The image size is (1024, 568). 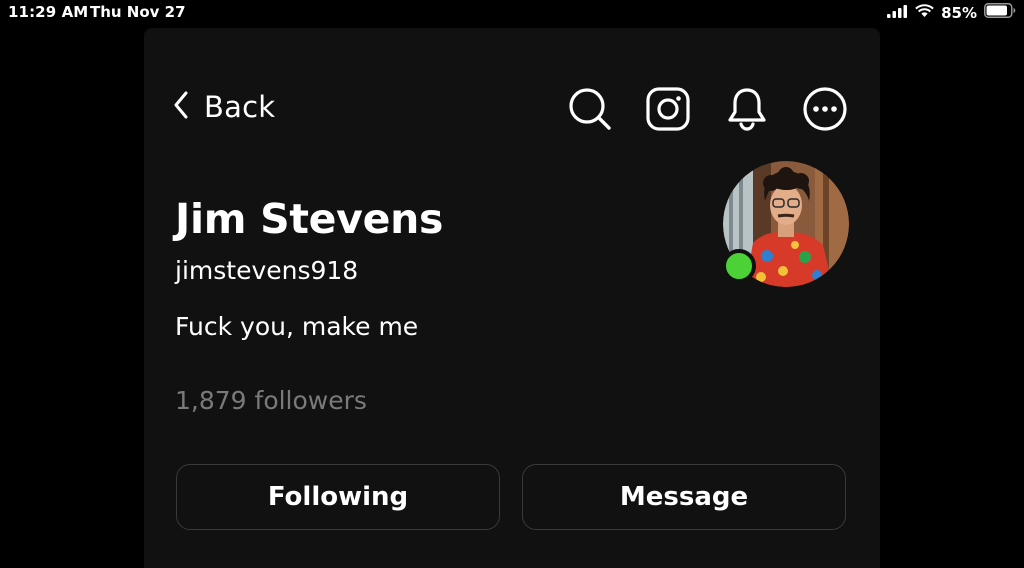 I want to click on search-button, so click(x=590, y=111).